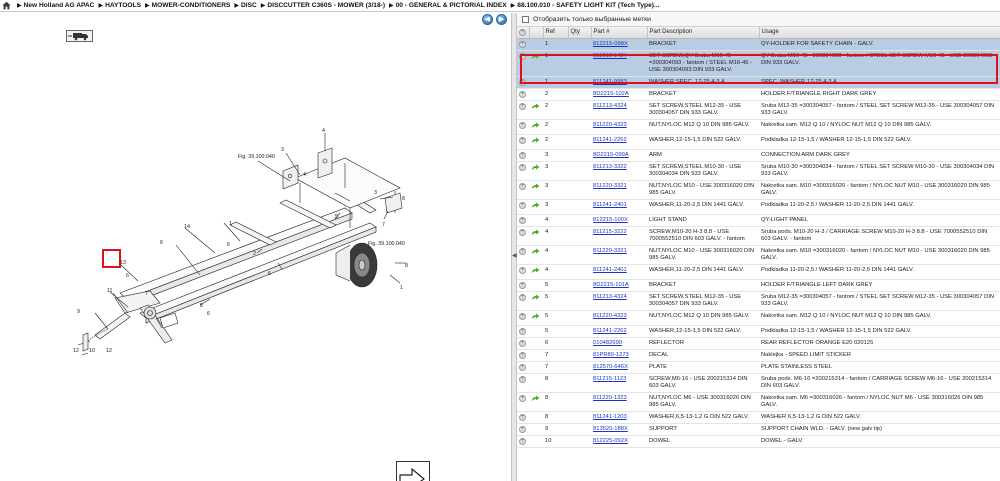 The width and height of the screenshot is (1000, 481). Describe the element at coordinates (619, 33) in the screenshot. I see `header-part-number: Part #` at that location.